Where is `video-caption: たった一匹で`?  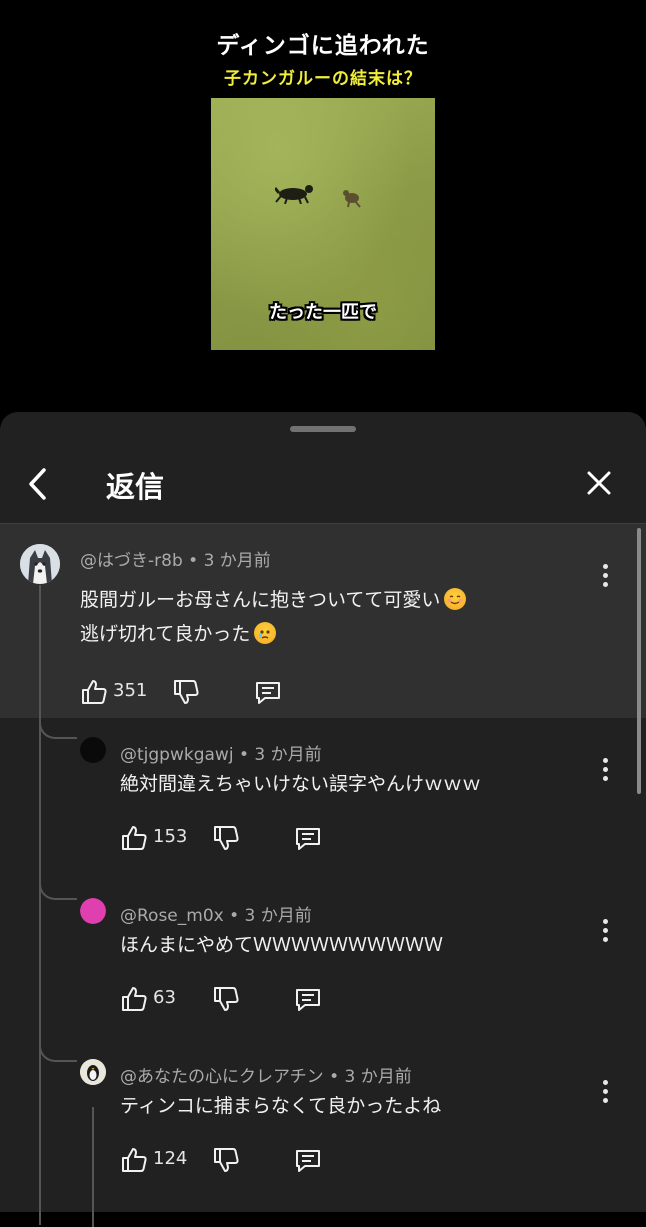
video-caption: たった一匹で is located at coordinates (323, 312).